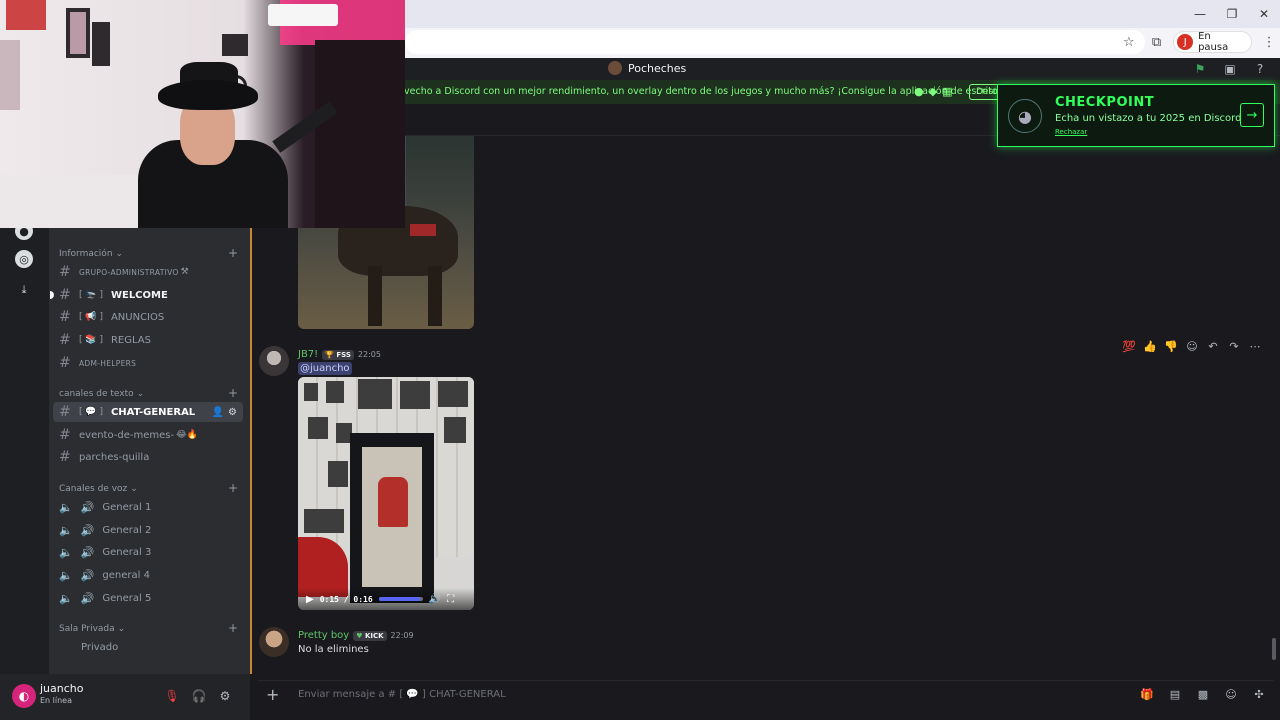 The image size is (1280, 720). Describe the element at coordinates (435, 599) in the screenshot. I see `volume-icon: 🔊` at that location.